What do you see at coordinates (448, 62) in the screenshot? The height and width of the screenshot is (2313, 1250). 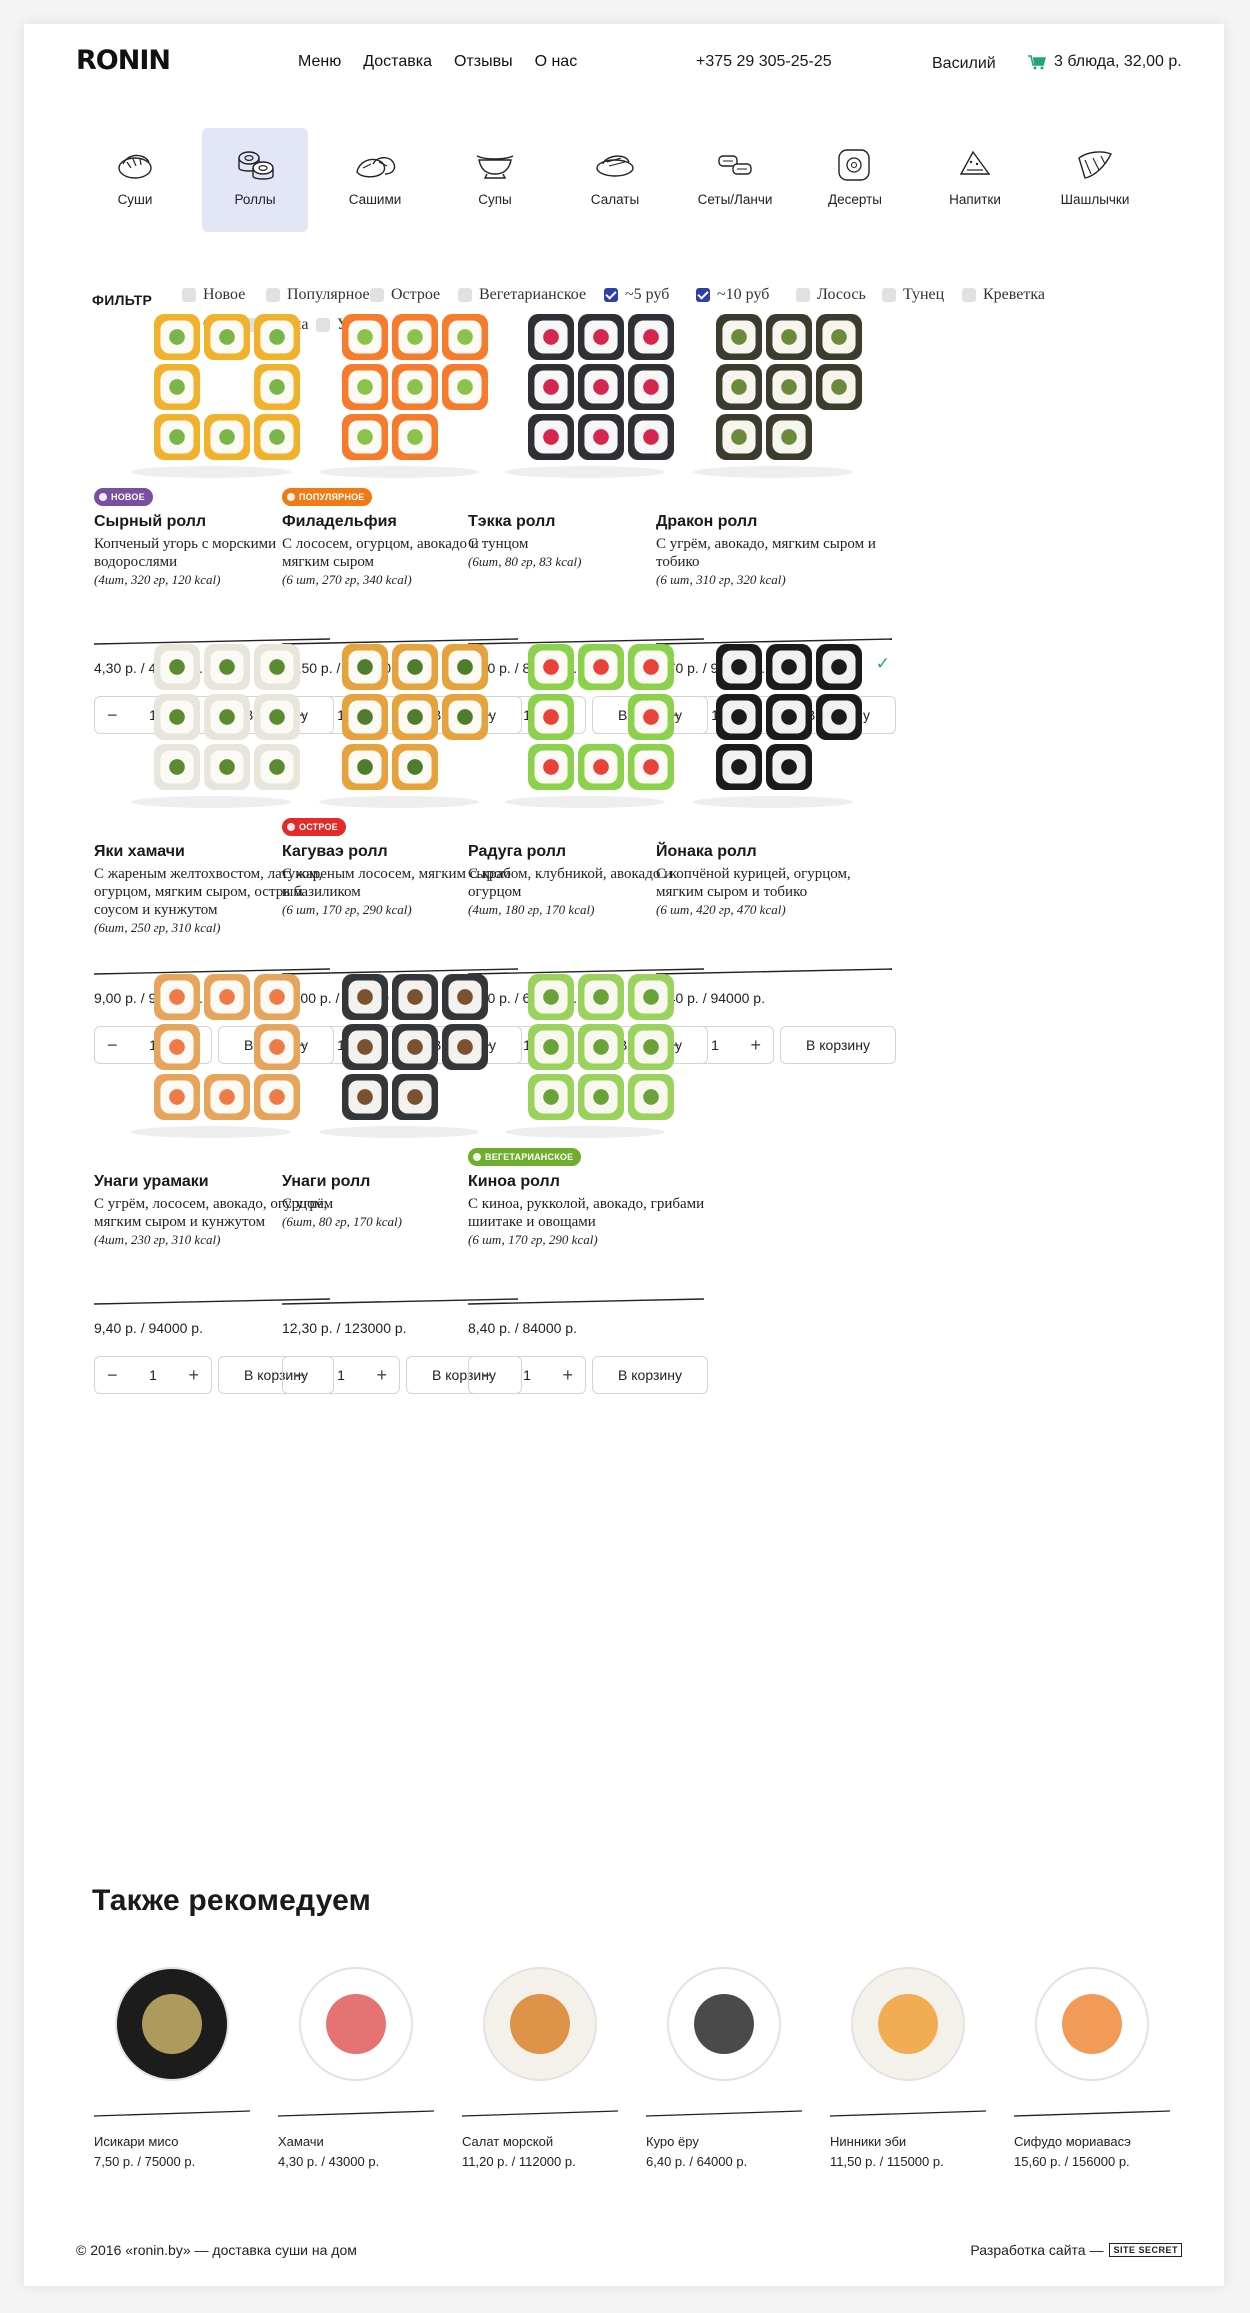 I see `main-nav: Меню Доставка Отзывы О нас` at bounding box center [448, 62].